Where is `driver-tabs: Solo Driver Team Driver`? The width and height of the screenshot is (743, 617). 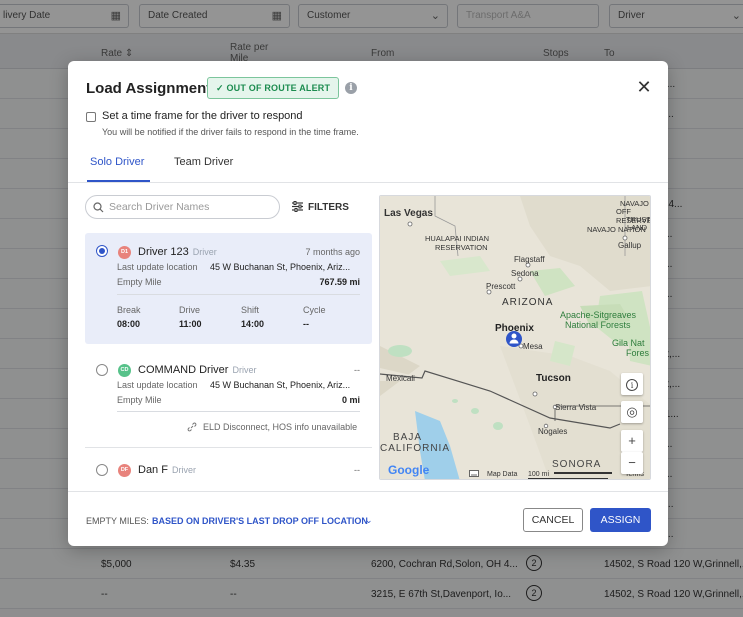 driver-tabs: Solo Driver Team Driver is located at coordinates (368, 165).